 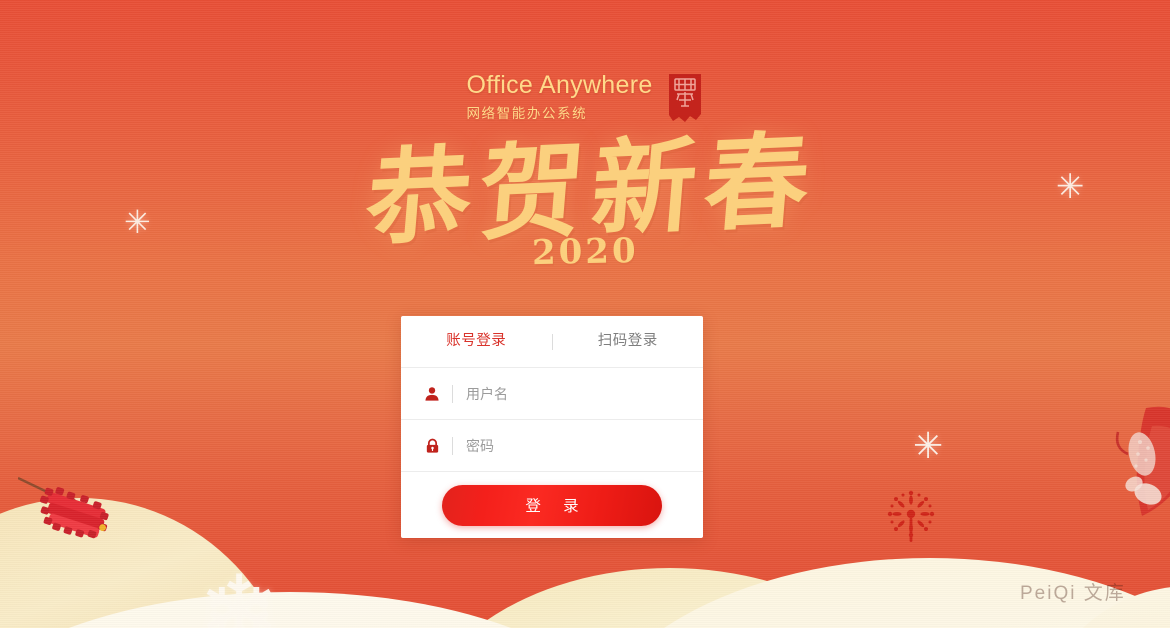 I want to click on submit-row: 登 录, so click(x=552, y=504).